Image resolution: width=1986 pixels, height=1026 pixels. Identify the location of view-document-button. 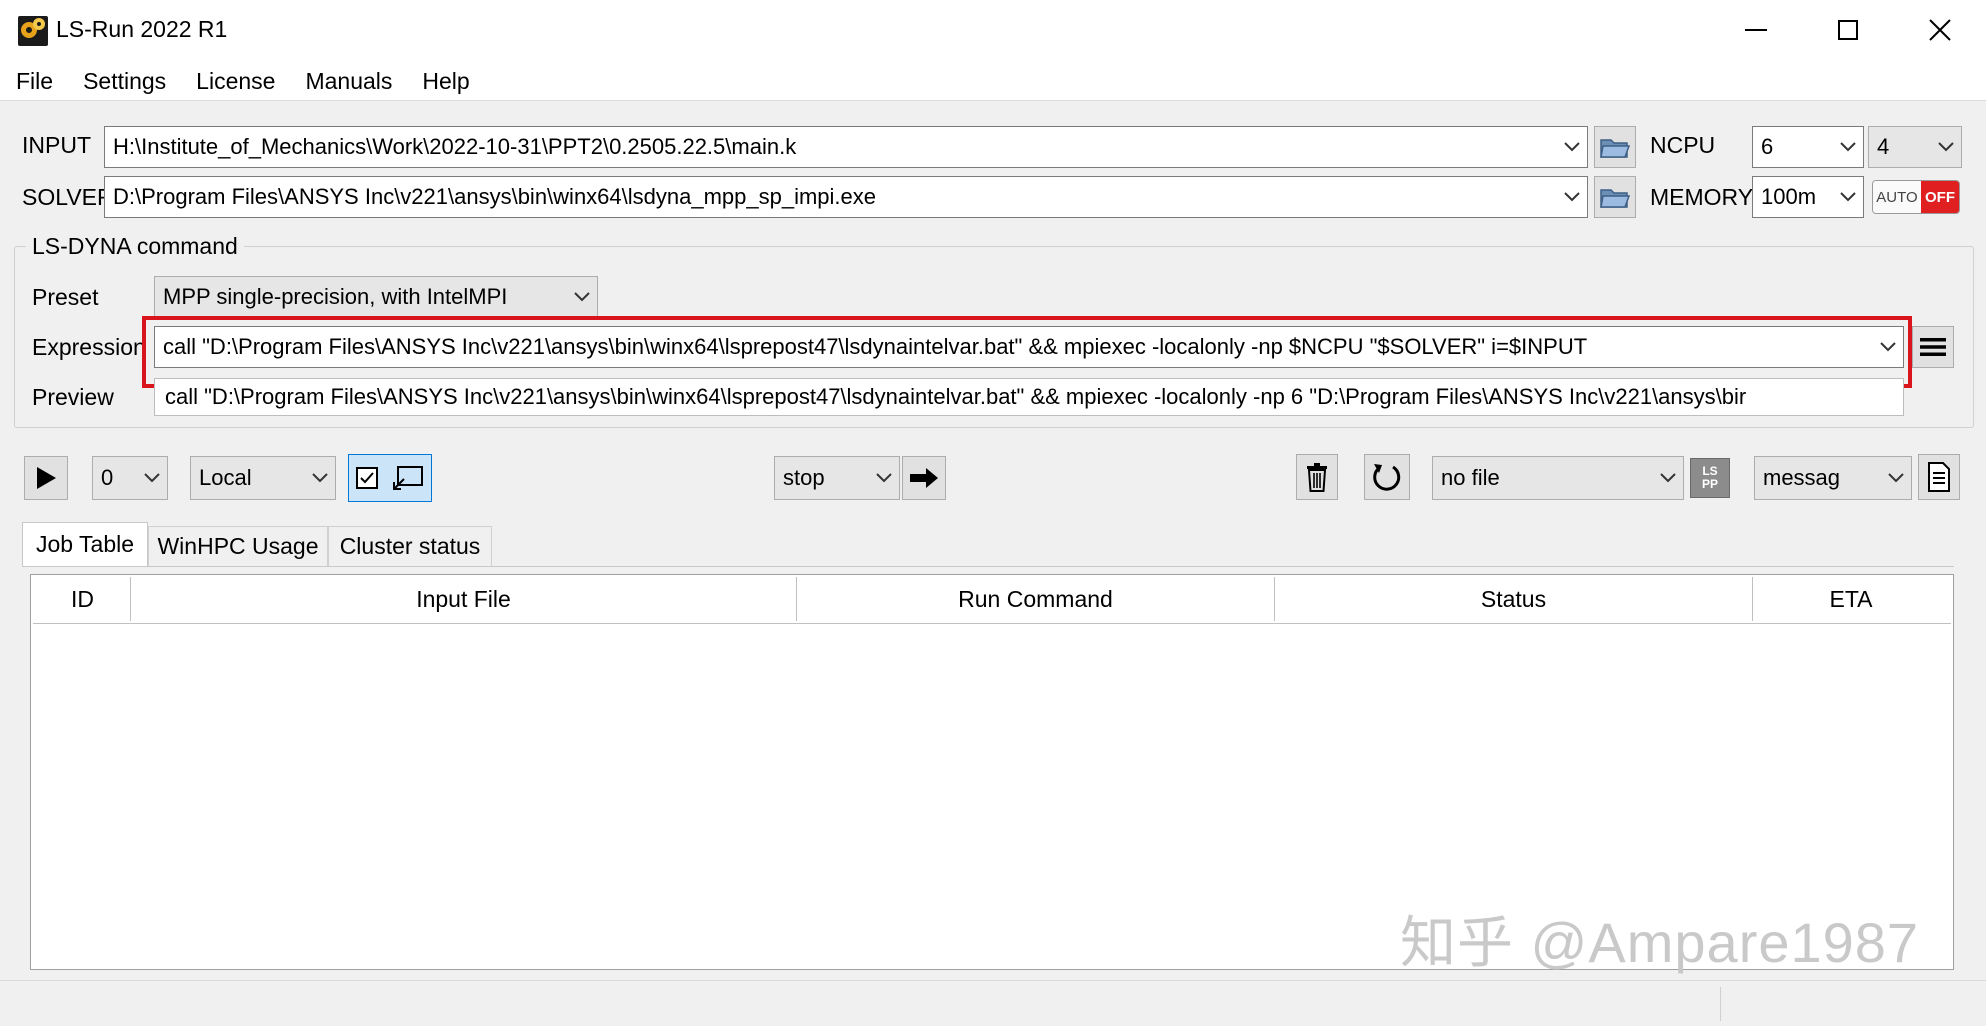
(1939, 477).